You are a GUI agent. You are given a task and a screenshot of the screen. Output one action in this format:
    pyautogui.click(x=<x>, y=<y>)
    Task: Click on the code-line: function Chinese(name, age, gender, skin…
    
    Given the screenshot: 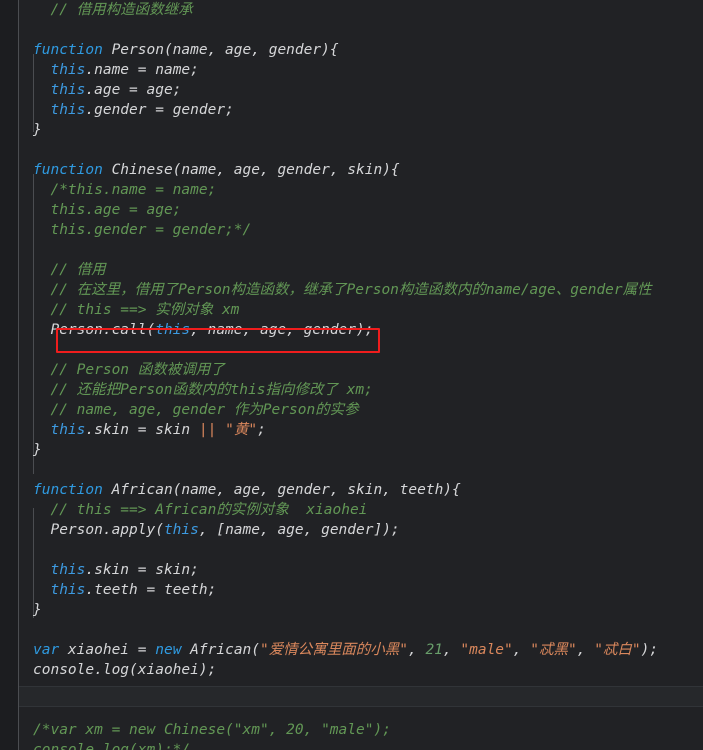 What is the action you would take?
    pyautogui.click(x=361, y=170)
    